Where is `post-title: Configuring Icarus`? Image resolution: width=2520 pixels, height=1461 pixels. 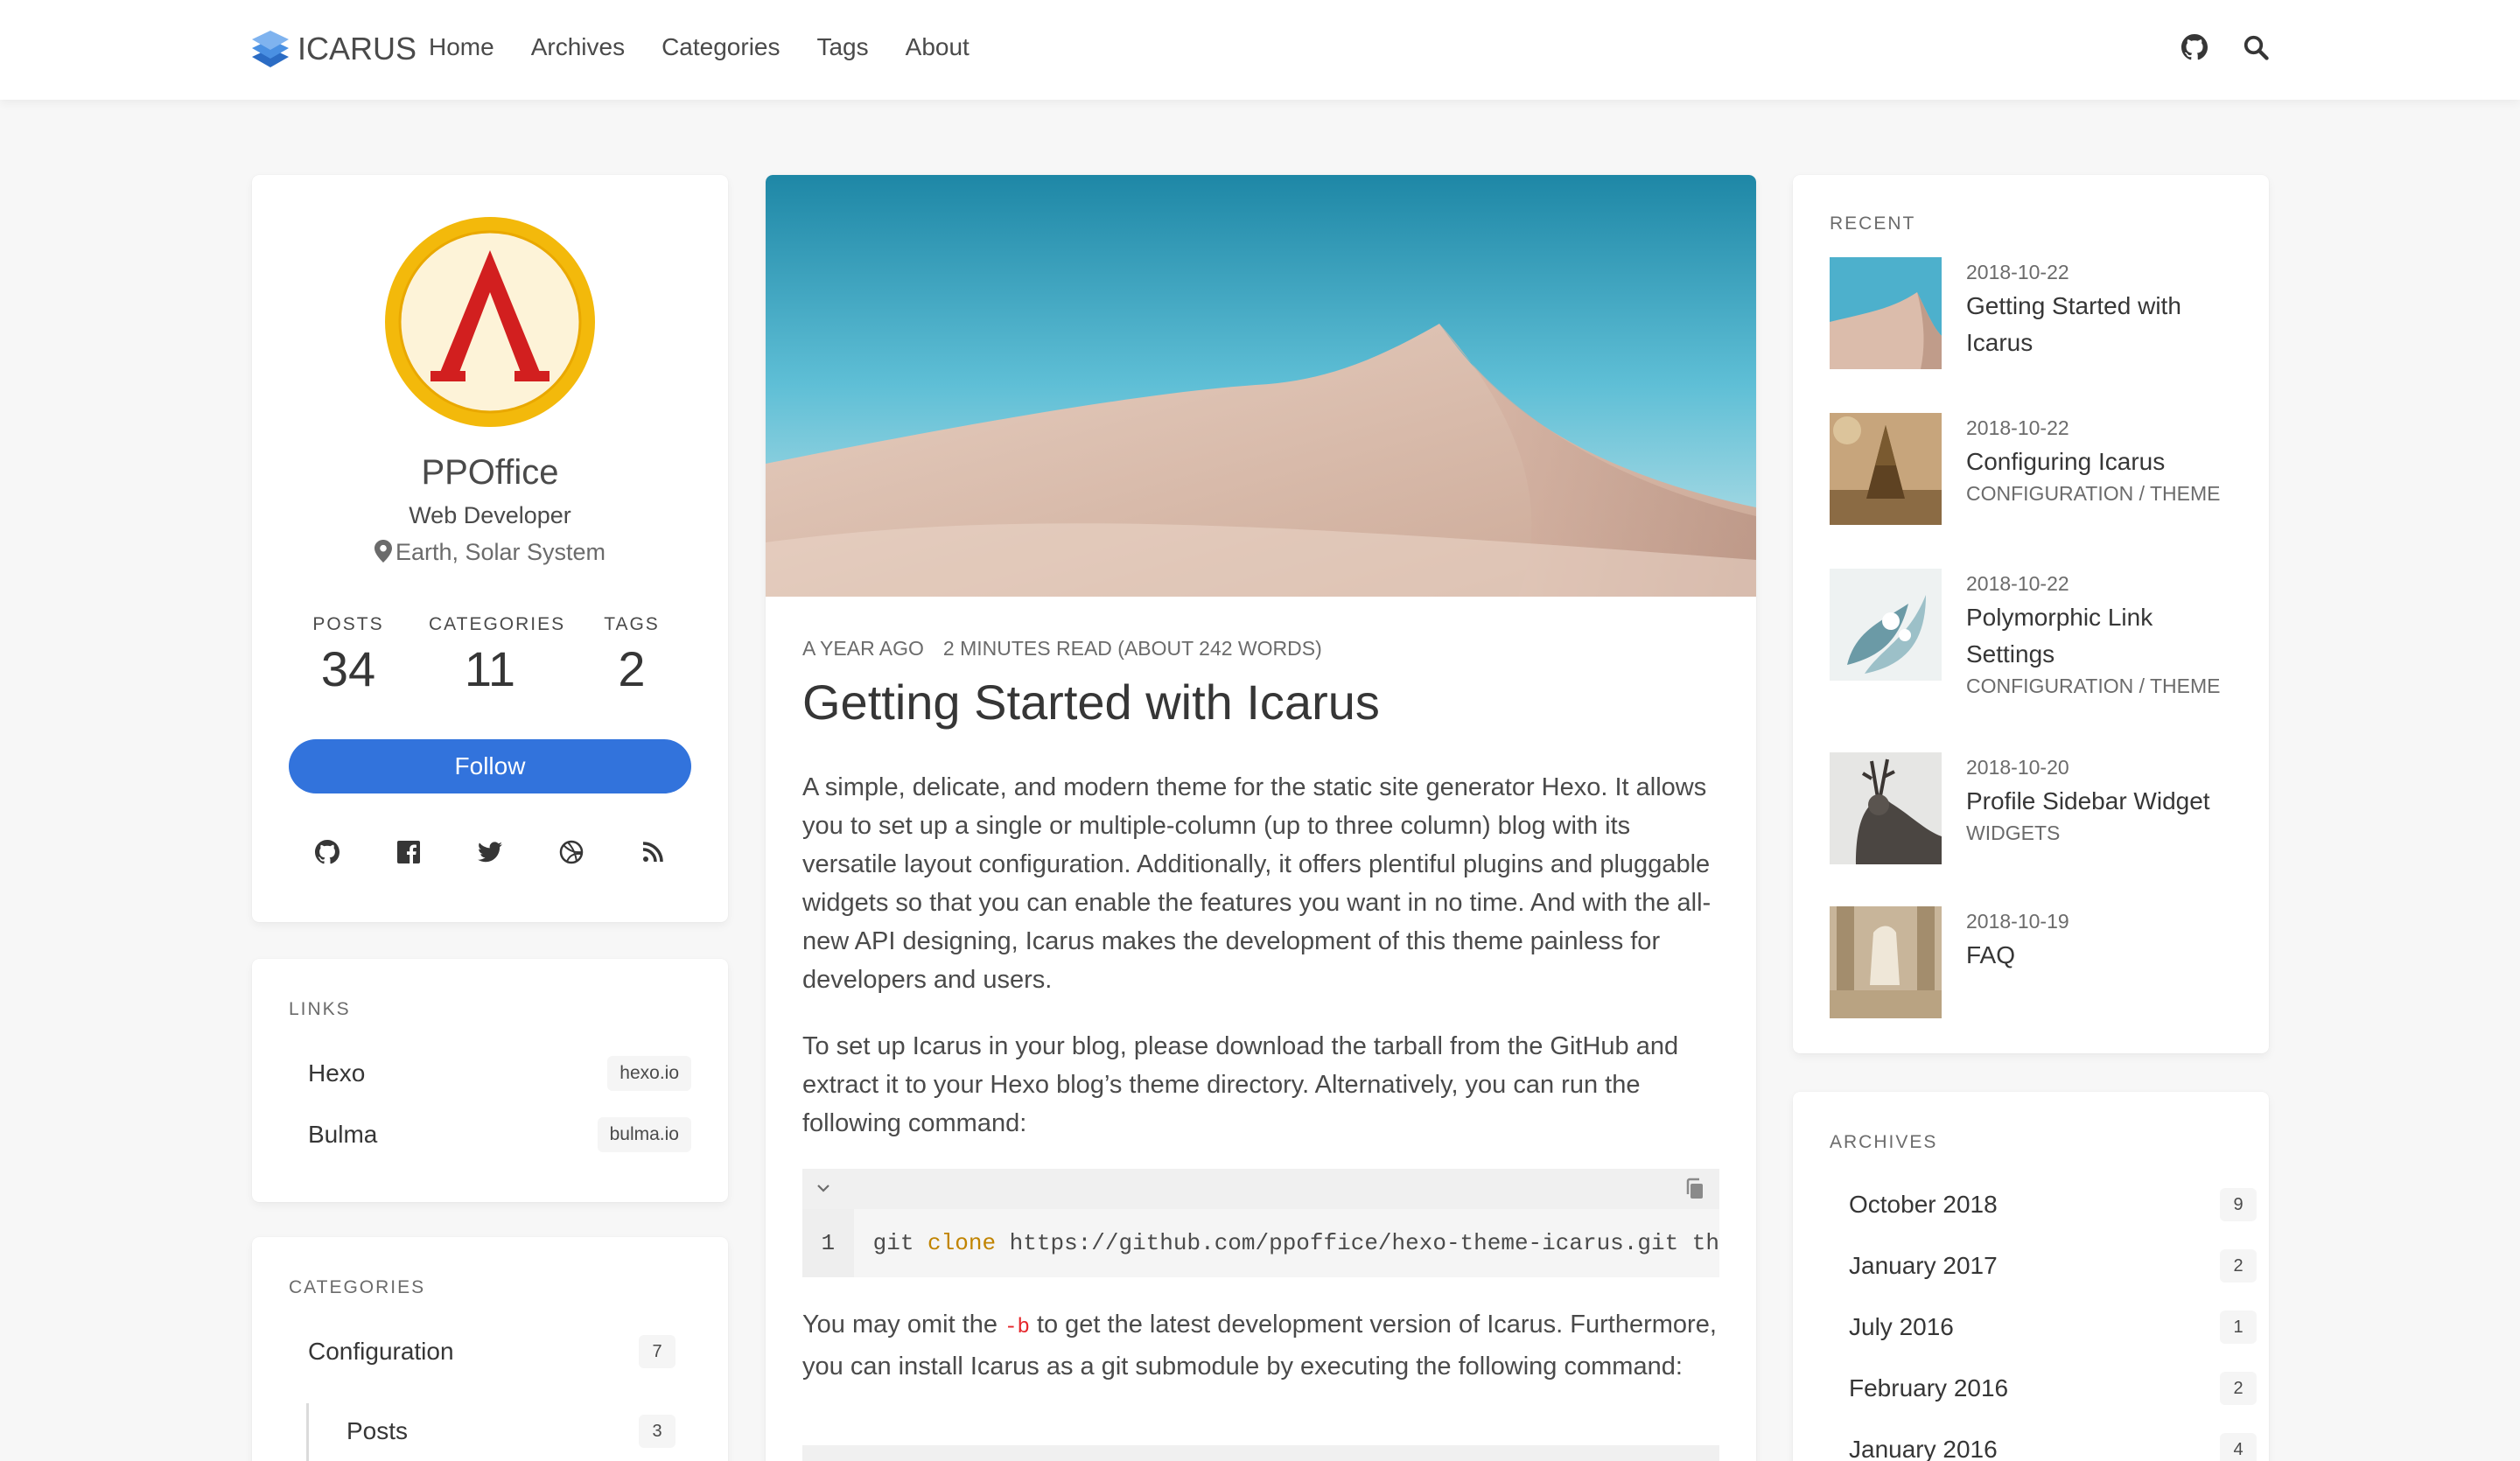 post-title: Configuring Icarus is located at coordinates (2106, 462).